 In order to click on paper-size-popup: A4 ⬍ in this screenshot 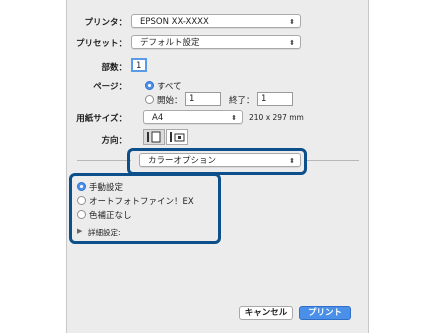, I will do `click(193, 117)`.